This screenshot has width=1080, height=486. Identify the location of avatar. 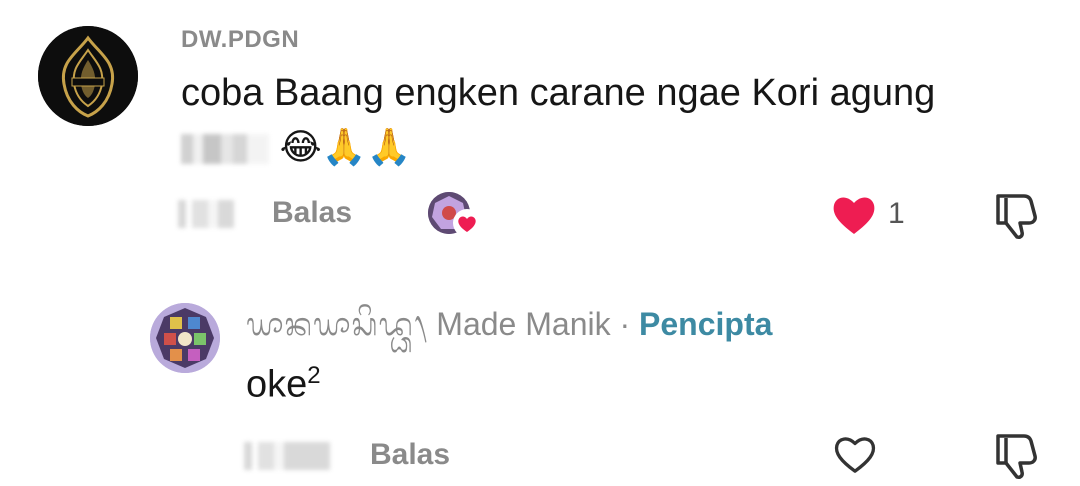
(88, 76).